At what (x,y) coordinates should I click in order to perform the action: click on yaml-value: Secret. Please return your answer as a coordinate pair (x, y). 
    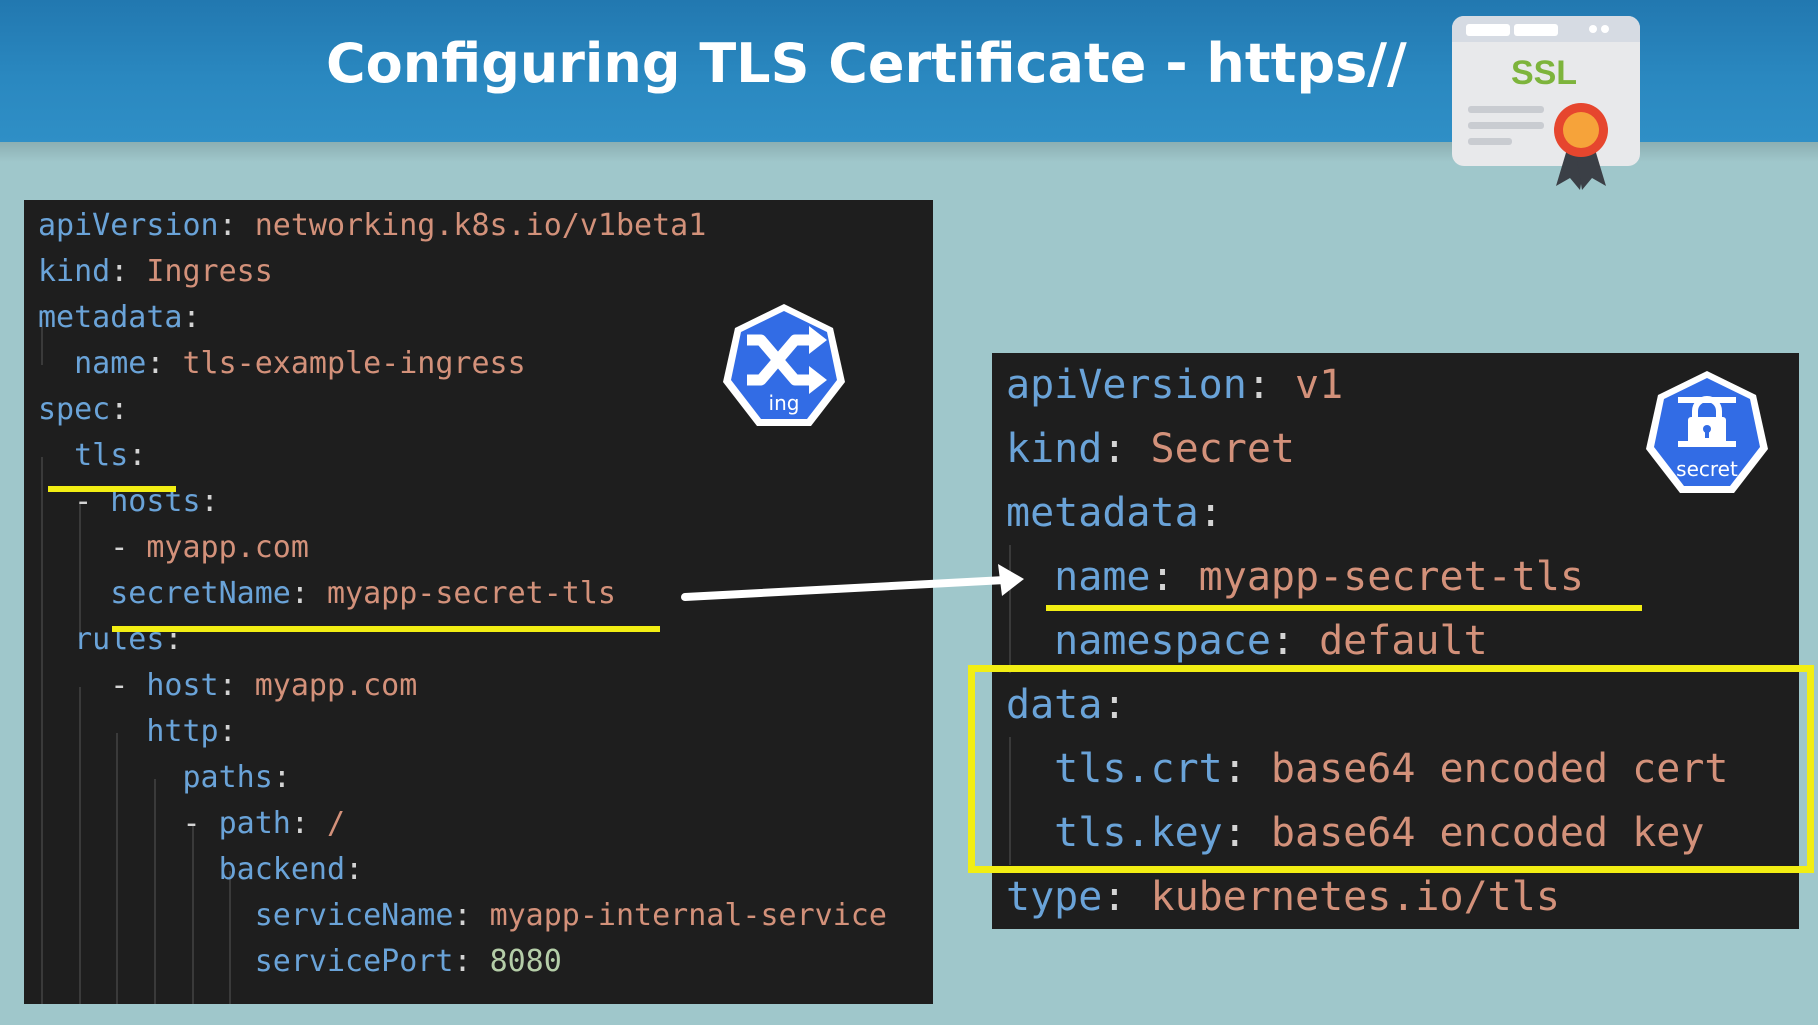
    Looking at the image, I should click on (1223, 449).